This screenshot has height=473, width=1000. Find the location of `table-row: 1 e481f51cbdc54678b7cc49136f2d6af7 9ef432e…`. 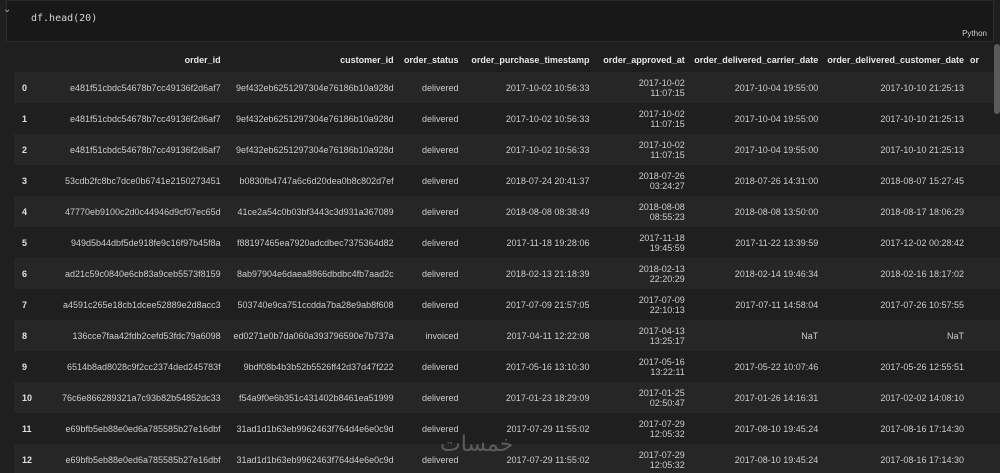

table-row: 1 e481f51cbdc54678b7cc49136f2d6af7 9ef432e… is located at coordinates (507, 118).